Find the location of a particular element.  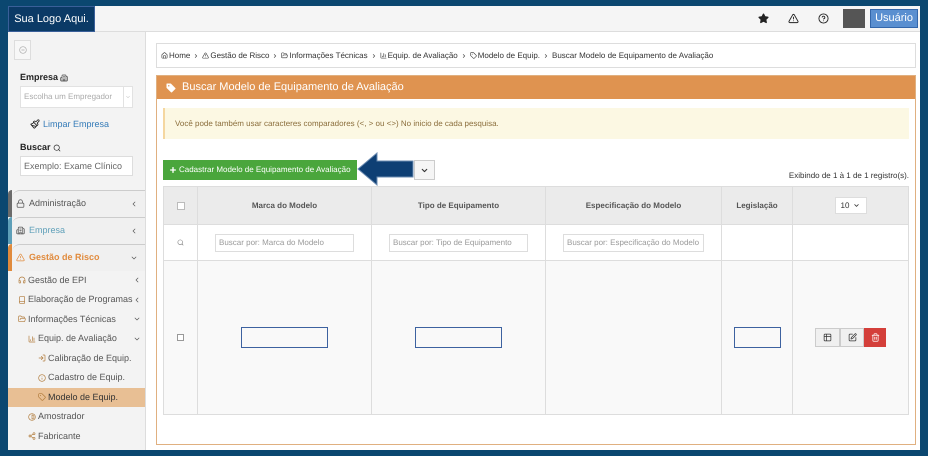

logo: Sua Logo Aqui. is located at coordinates (51, 19).